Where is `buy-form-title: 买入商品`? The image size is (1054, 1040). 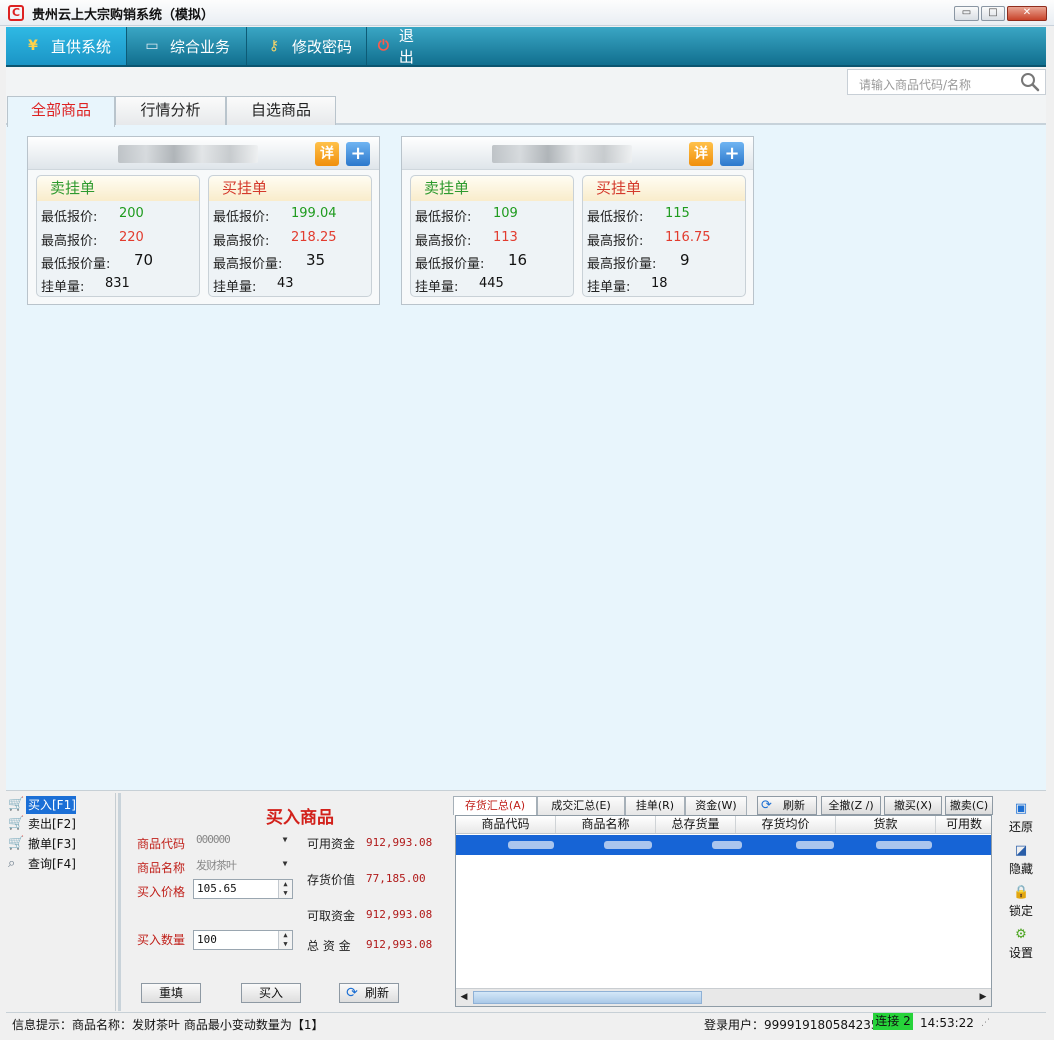 buy-form-title: 买入商品 is located at coordinates (300, 818).